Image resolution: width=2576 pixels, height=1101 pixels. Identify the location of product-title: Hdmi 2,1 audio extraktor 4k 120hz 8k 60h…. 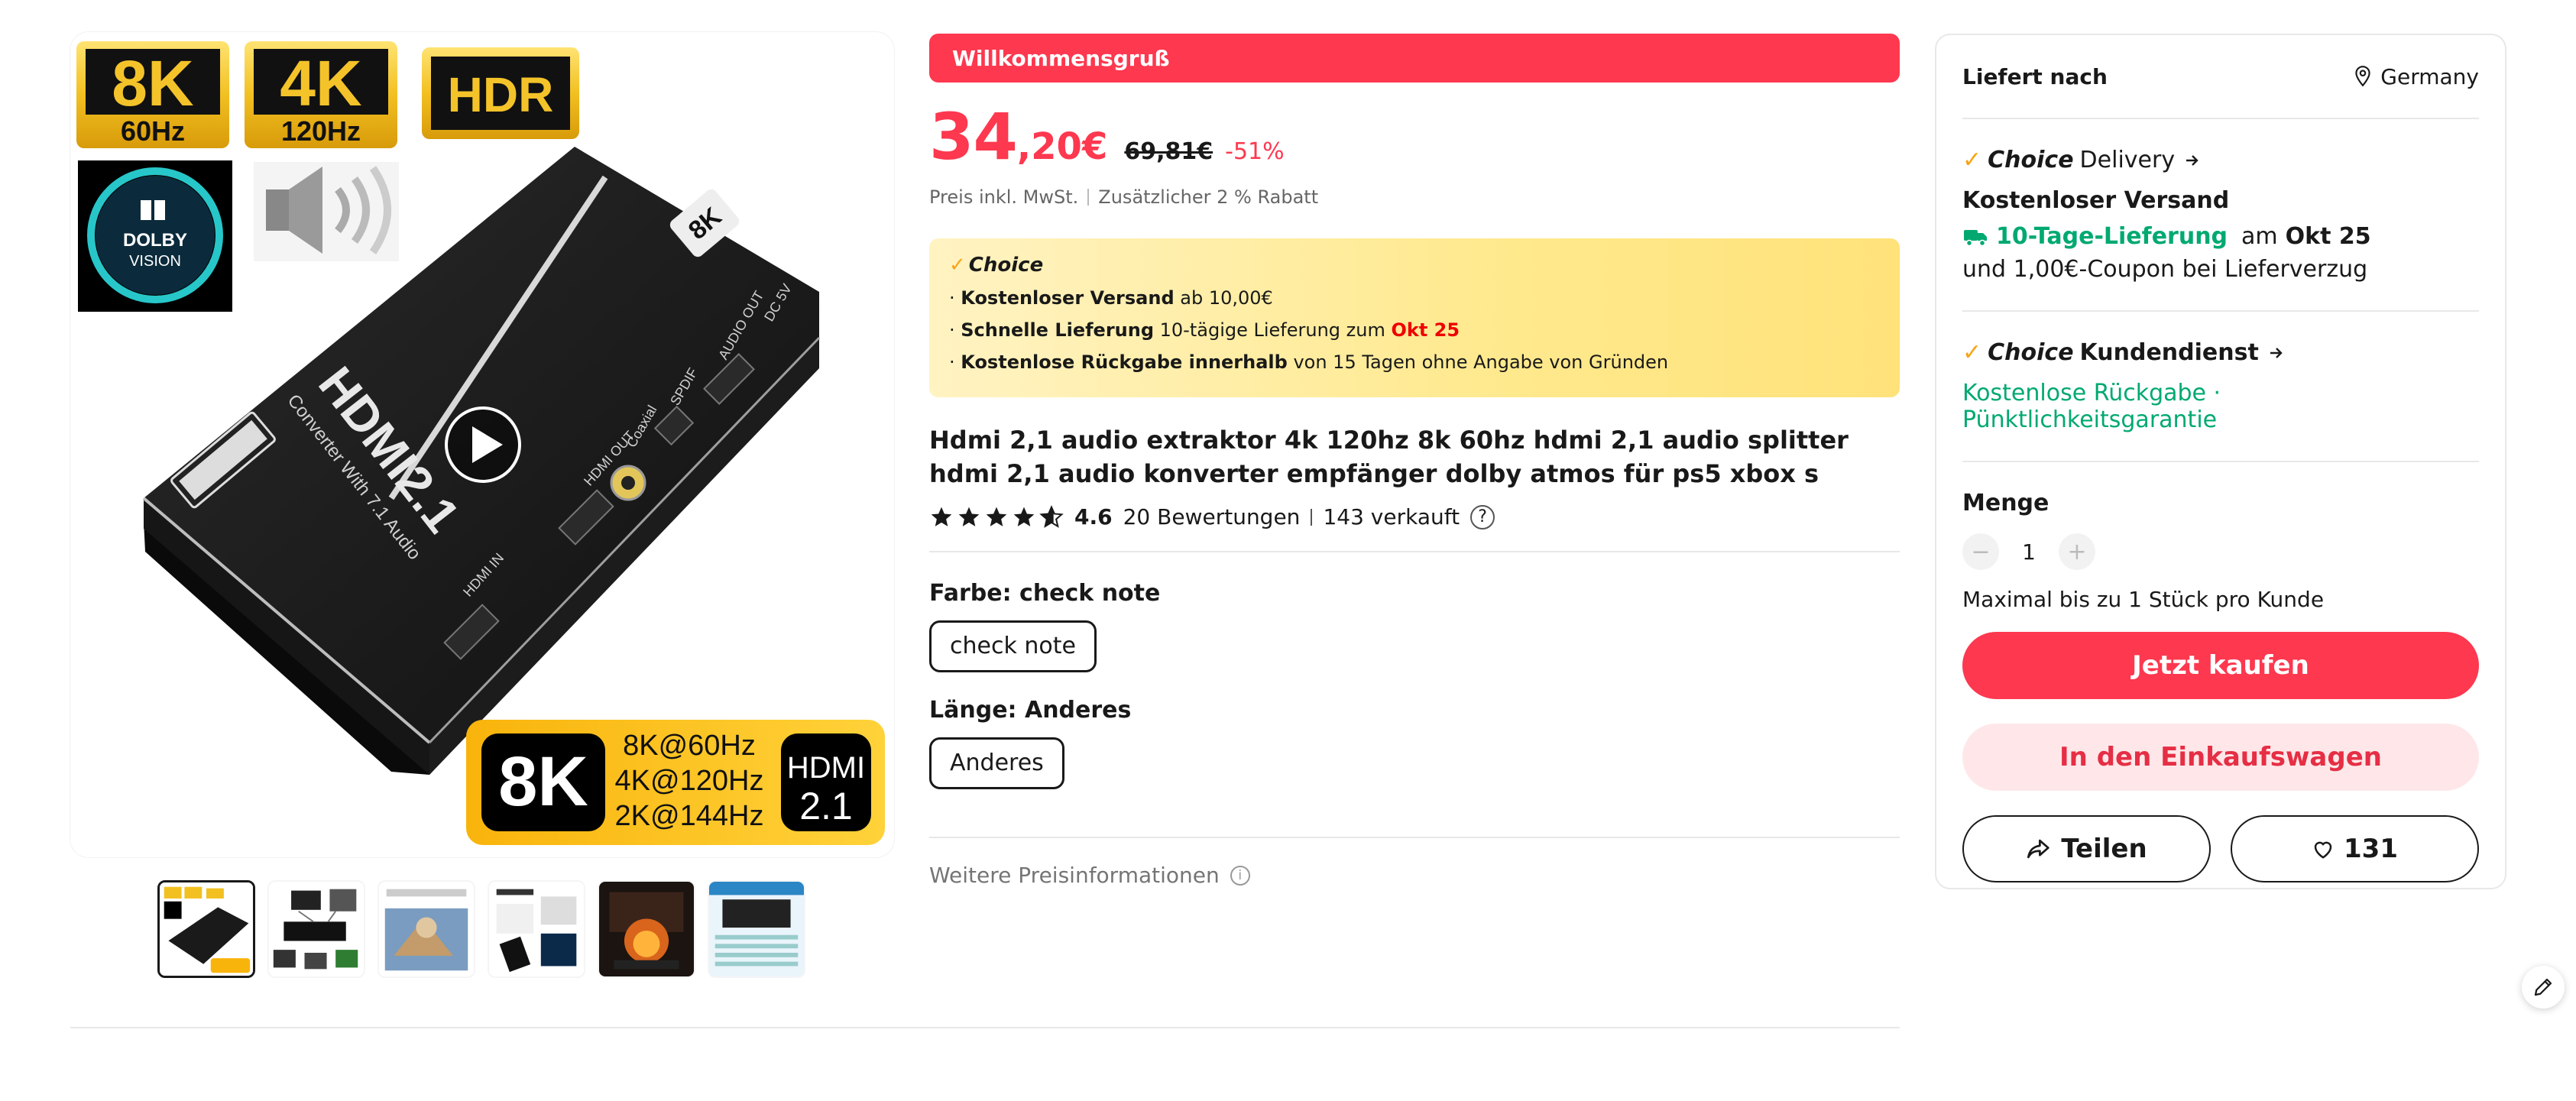
(1389, 457).